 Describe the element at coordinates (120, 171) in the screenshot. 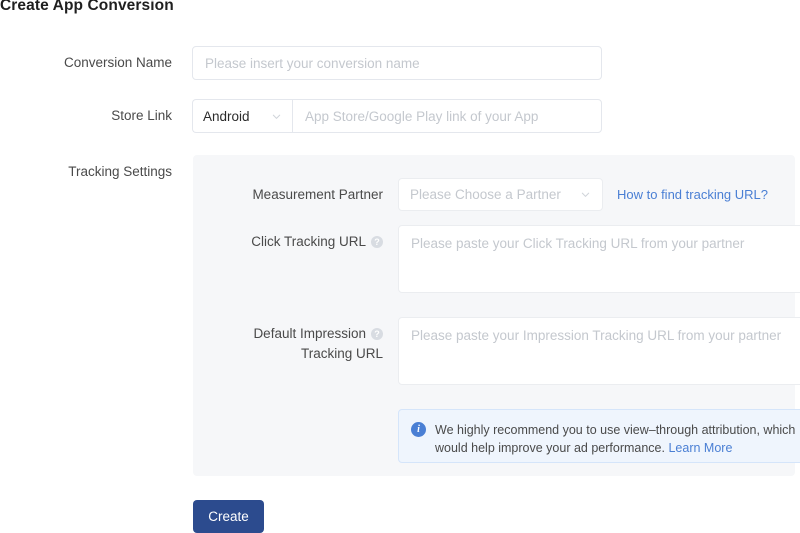

I see `tracking-settings-label: Tracking Settings` at that location.